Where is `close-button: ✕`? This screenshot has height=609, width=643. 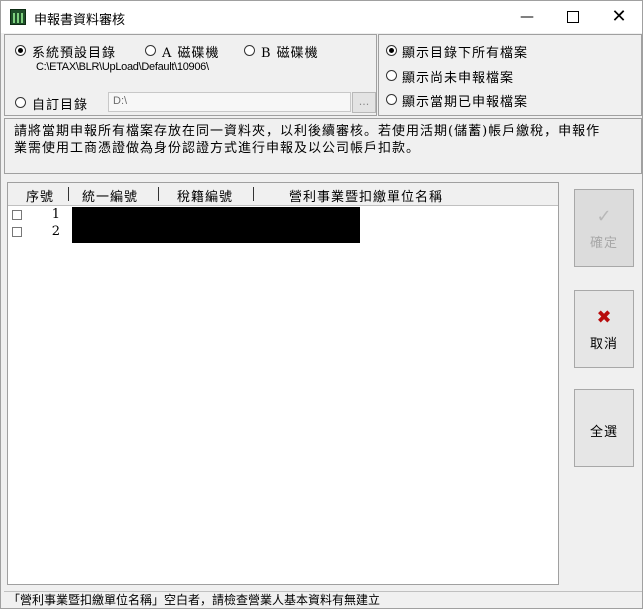 close-button: ✕ is located at coordinates (619, 17).